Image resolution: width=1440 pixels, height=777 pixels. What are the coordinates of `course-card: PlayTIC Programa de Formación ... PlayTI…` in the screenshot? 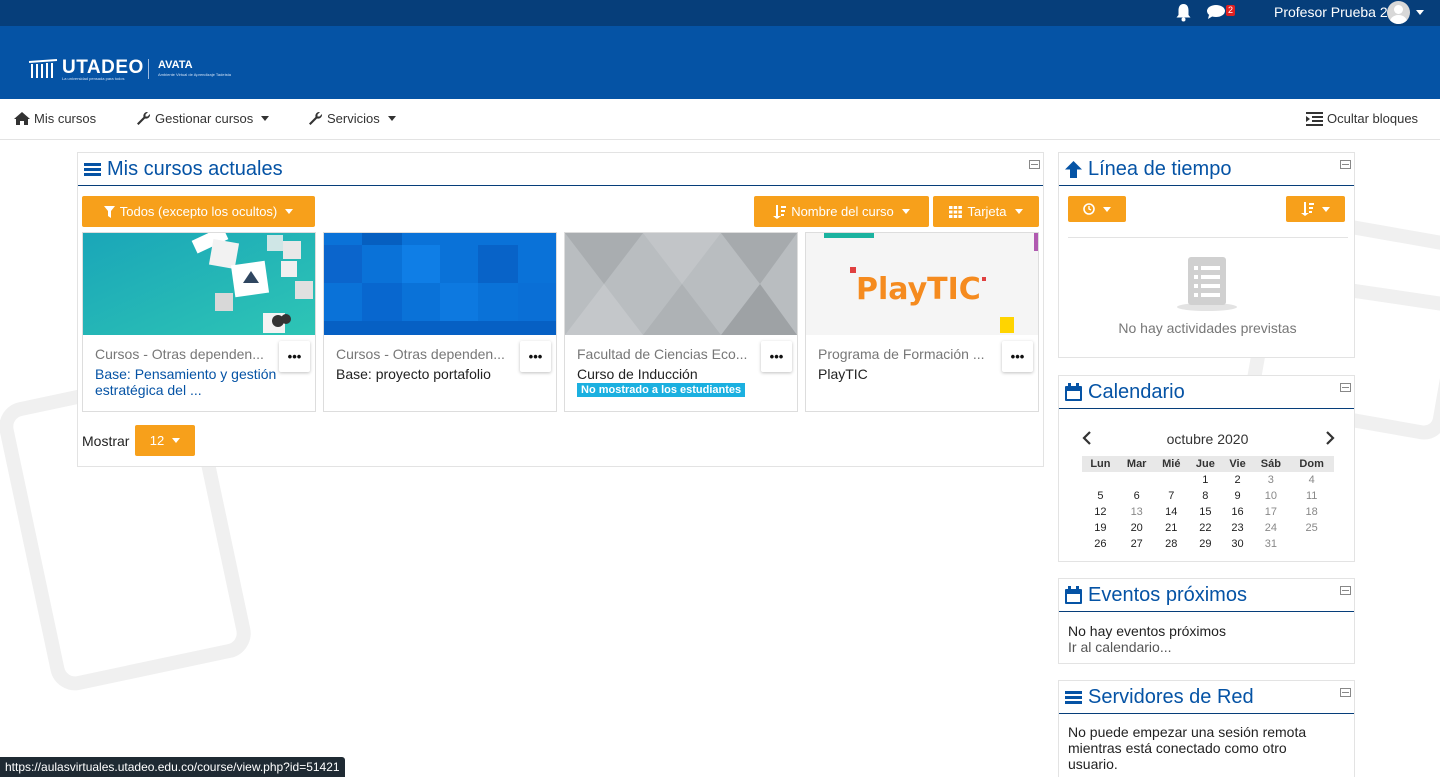 It's located at (922, 322).